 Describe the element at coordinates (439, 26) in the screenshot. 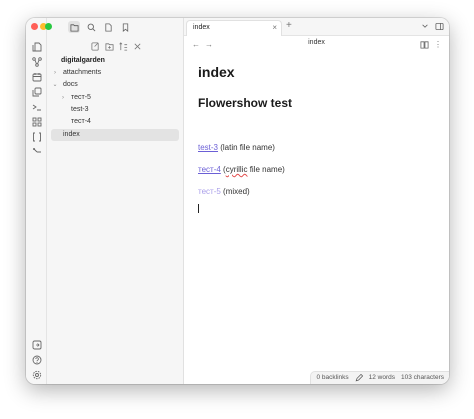

I see `right-sidebar-toggle-icon` at that location.